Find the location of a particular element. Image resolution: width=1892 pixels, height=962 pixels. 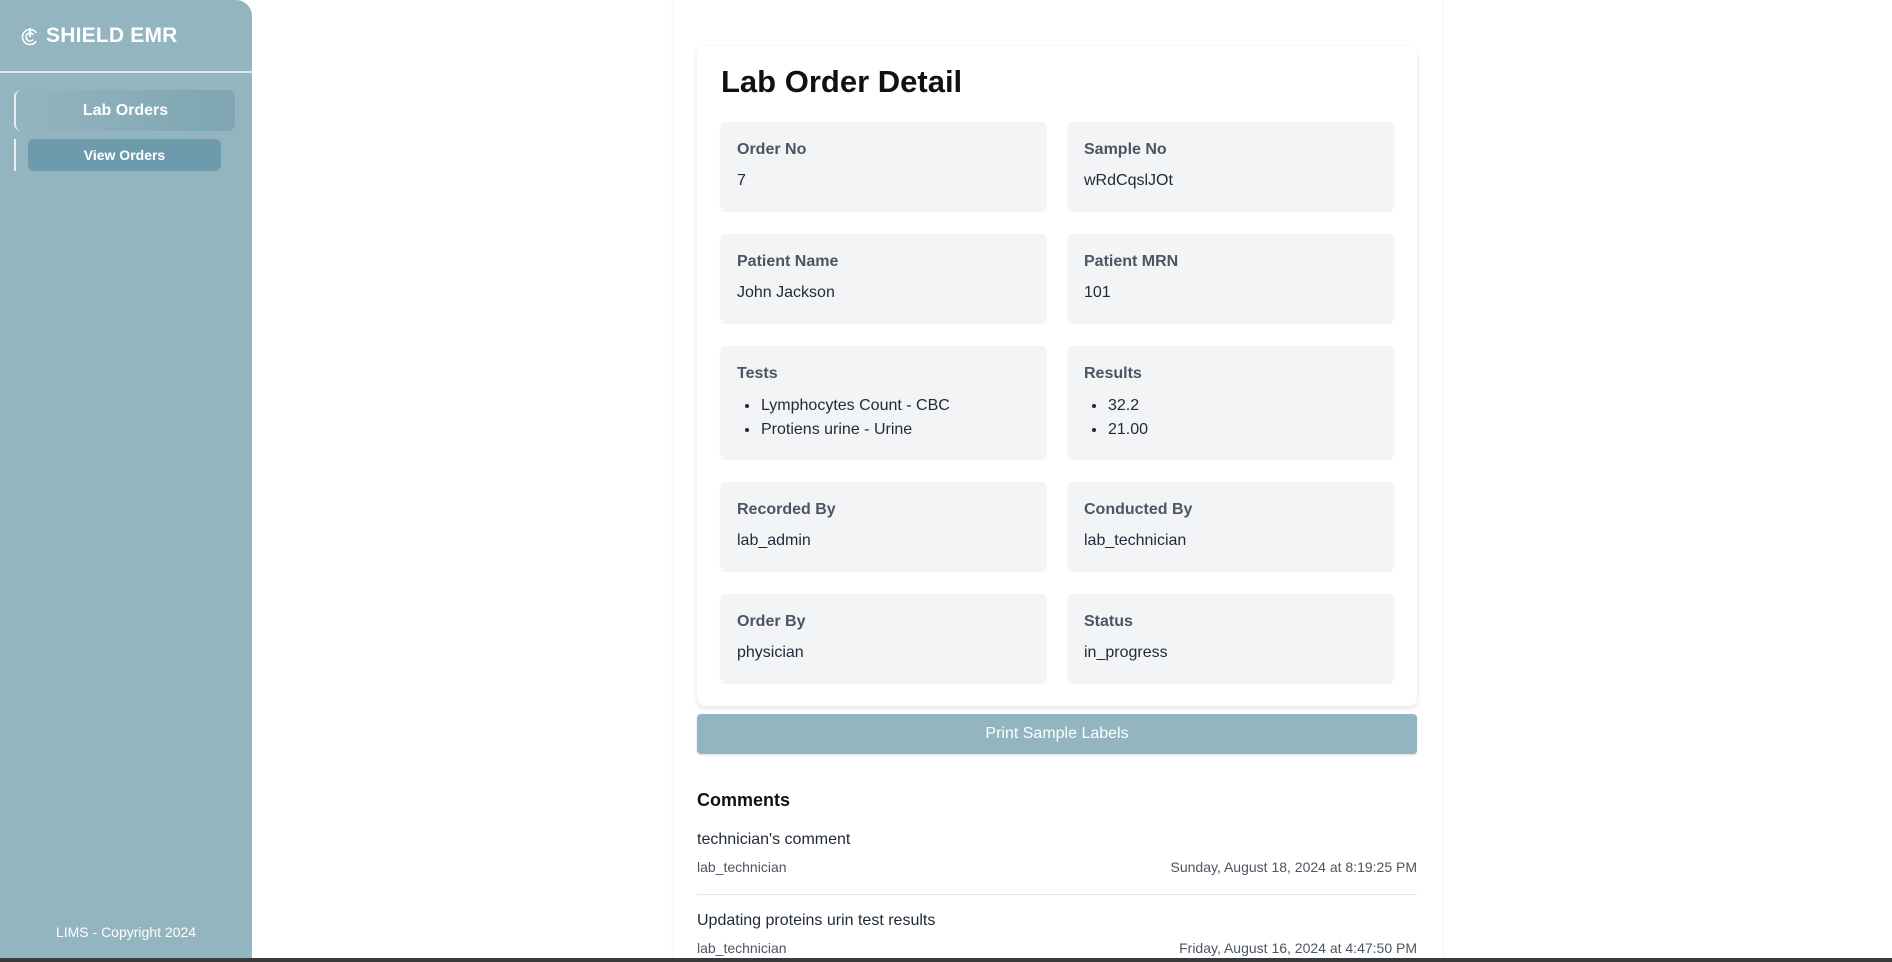

comments-heading: Comments is located at coordinates (744, 800).